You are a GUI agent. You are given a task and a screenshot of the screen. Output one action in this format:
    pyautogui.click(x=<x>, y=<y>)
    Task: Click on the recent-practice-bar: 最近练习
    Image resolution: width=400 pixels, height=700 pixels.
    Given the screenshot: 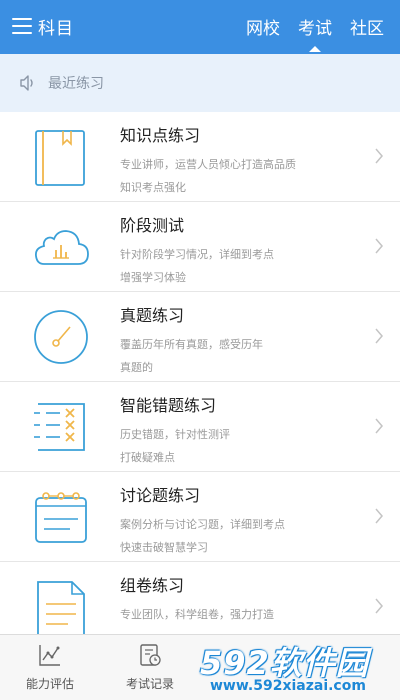 What is the action you would take?
    pyautogui.click(x=200, y=83)
    